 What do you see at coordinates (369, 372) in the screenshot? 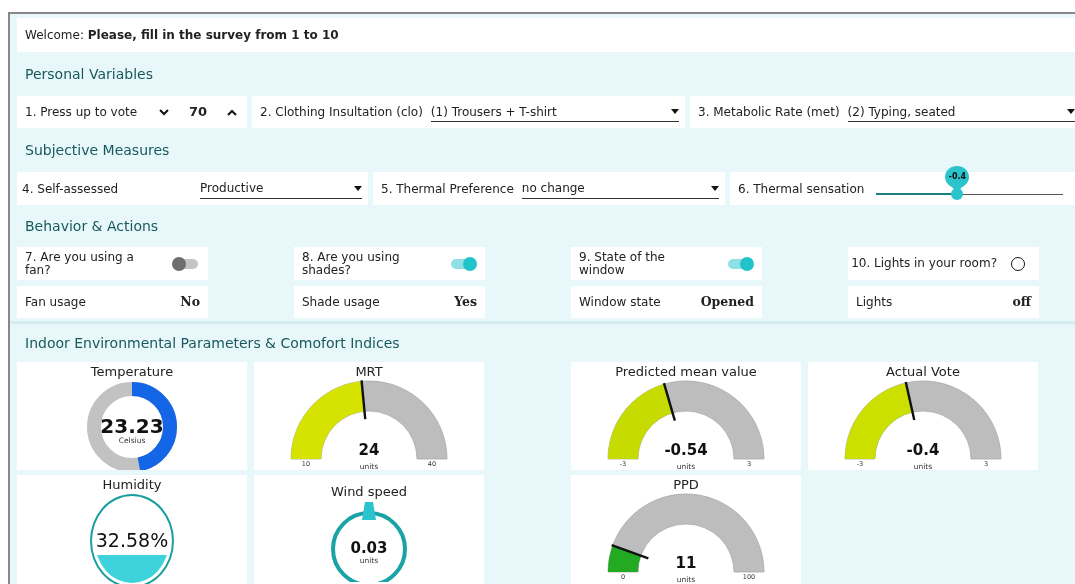
I see `gauge-title: MRT` at bounding box center [369, 372].